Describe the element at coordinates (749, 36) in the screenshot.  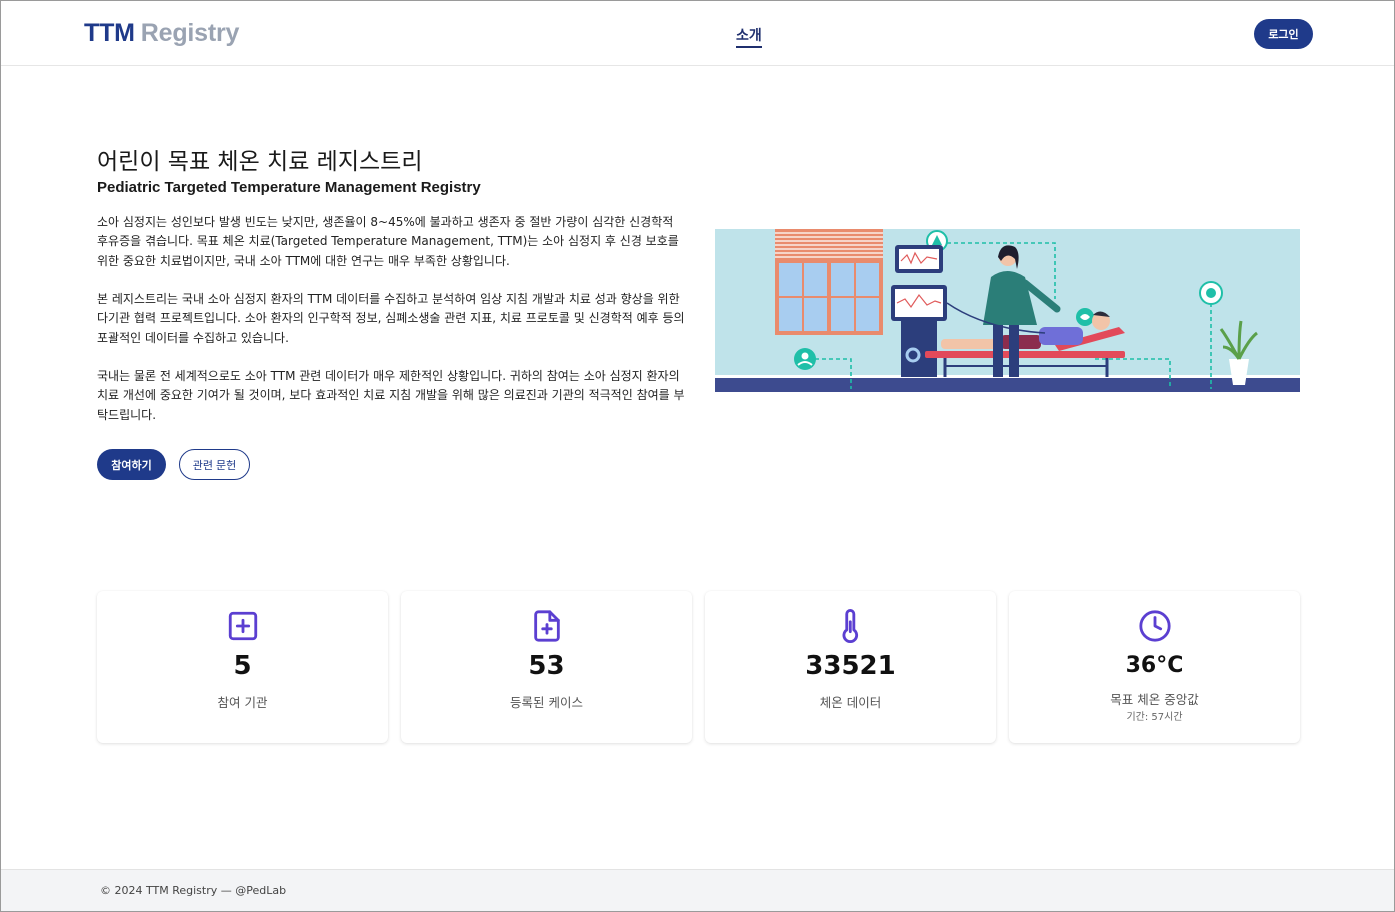
I see `nav-about-link: 소개` at that location.